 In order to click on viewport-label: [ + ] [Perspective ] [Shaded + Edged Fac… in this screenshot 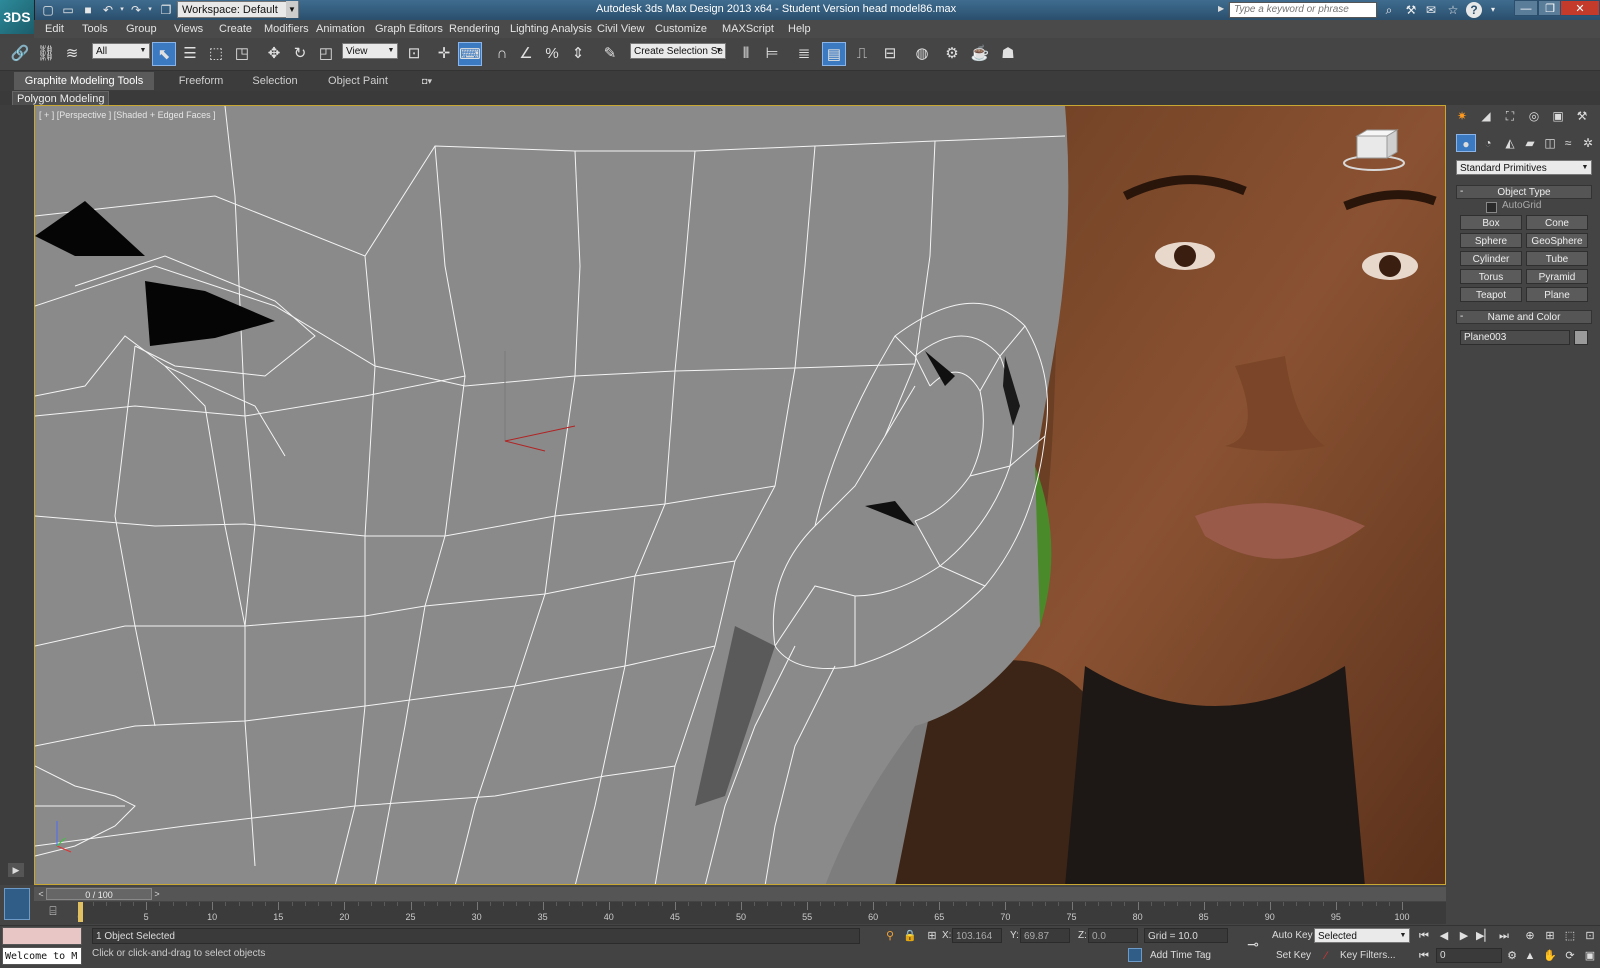, I will do `click(127, 115)`.